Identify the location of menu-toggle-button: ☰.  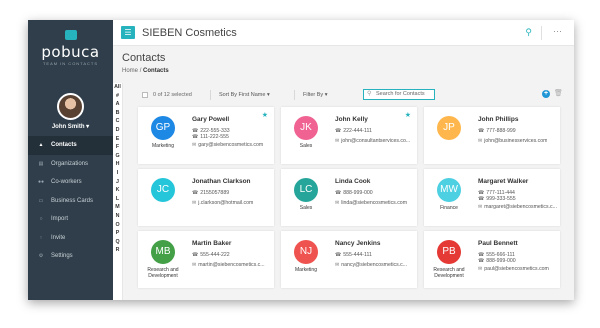
(128, 32).